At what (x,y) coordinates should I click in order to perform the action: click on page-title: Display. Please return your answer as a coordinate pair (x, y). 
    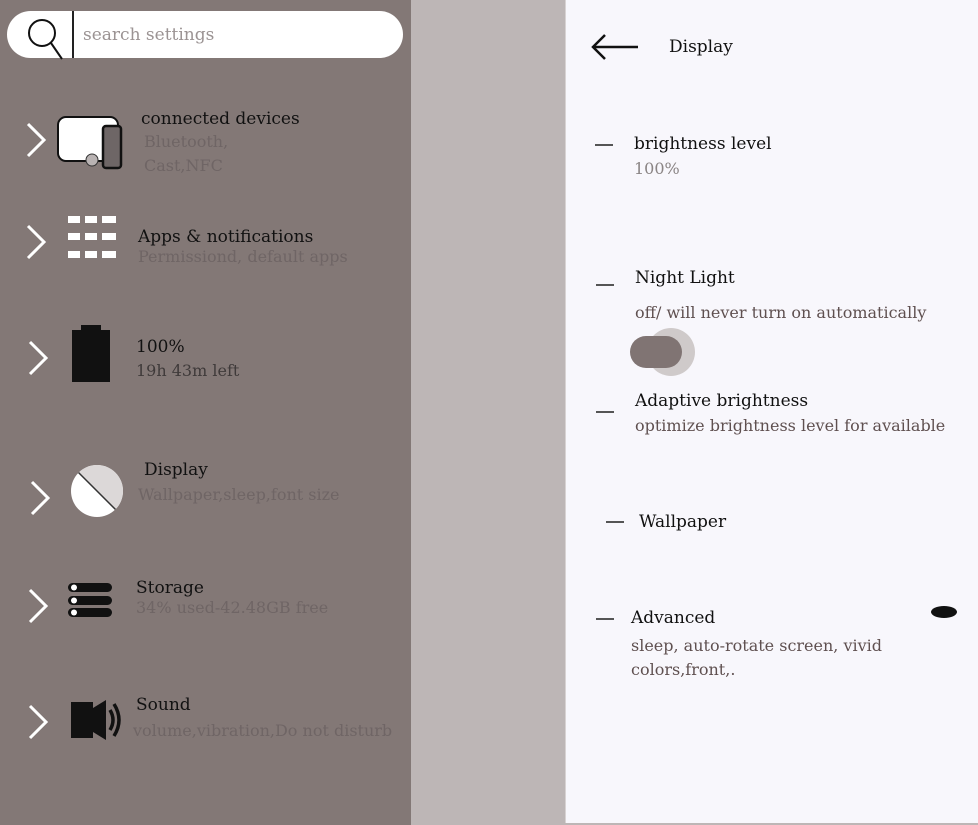
    Looking at the image, I should click on (701, 47).